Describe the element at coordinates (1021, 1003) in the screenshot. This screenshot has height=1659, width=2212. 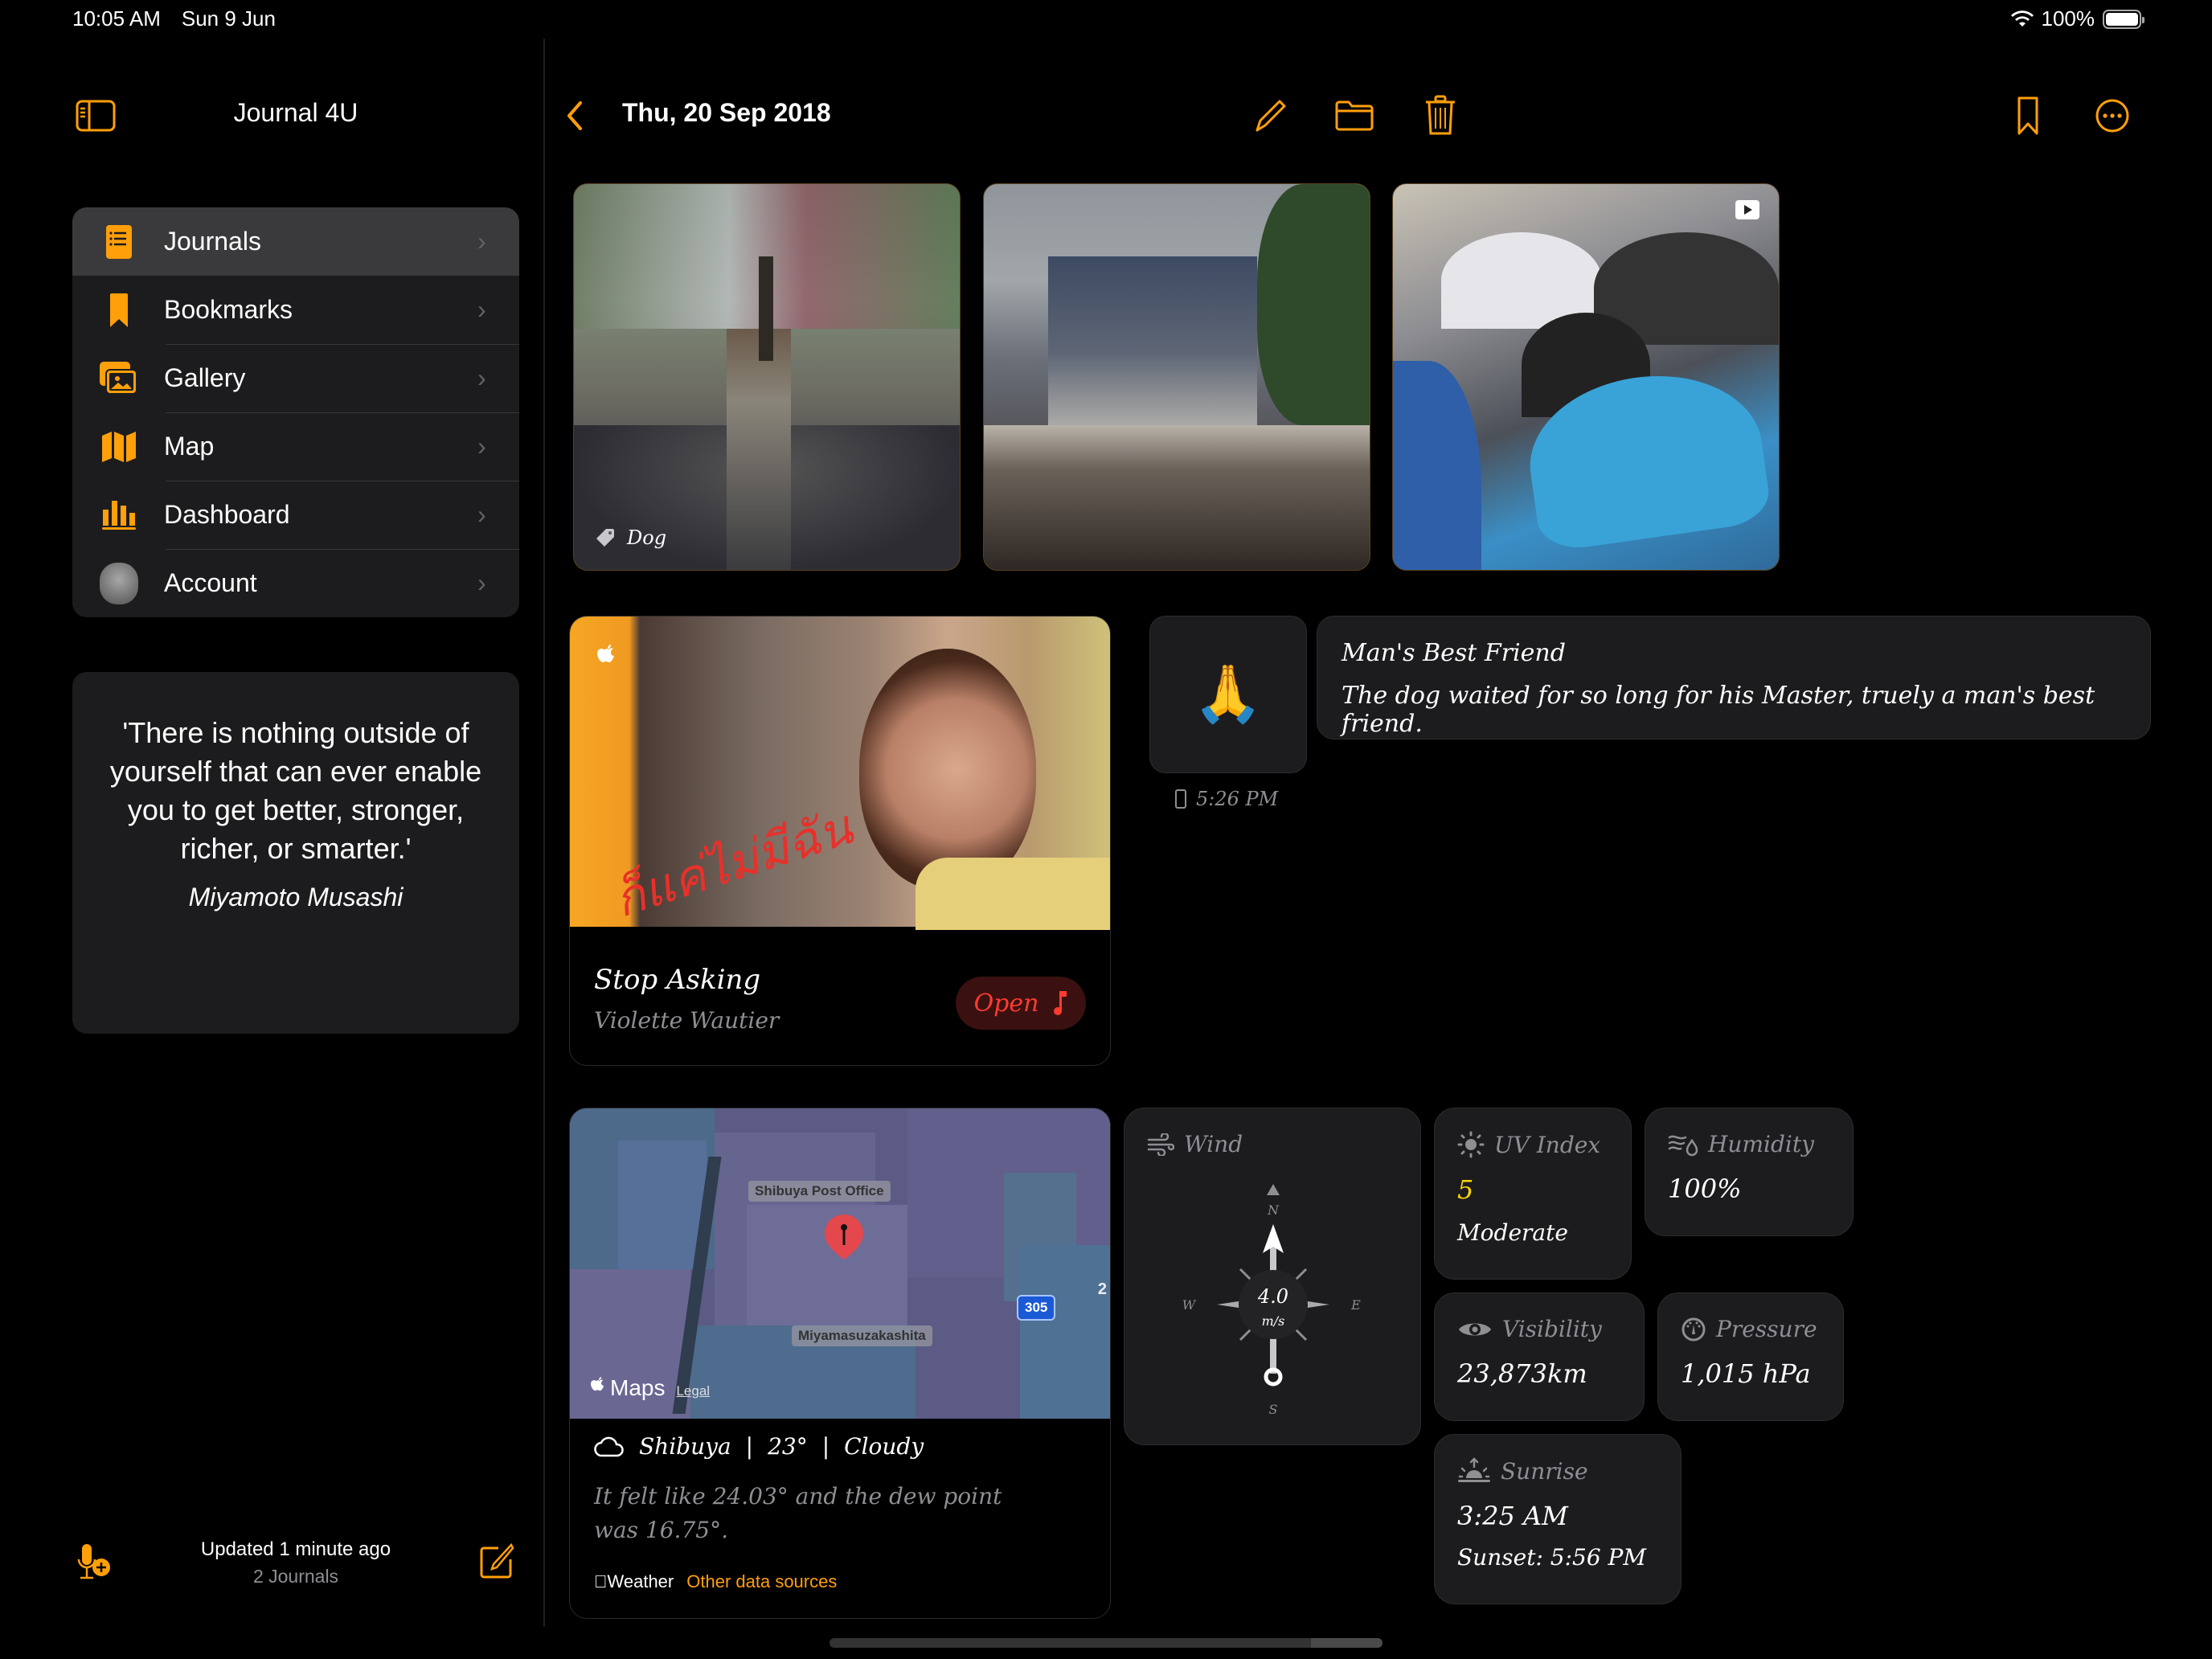
I see `open-music-button: Open` at that location.